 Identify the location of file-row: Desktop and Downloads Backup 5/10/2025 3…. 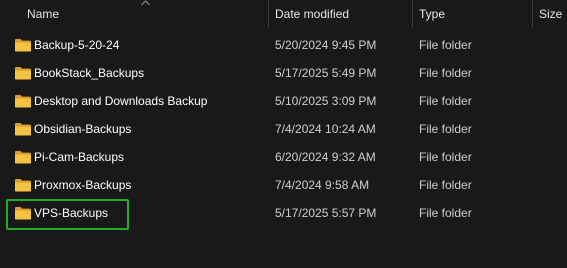
(283, 101).